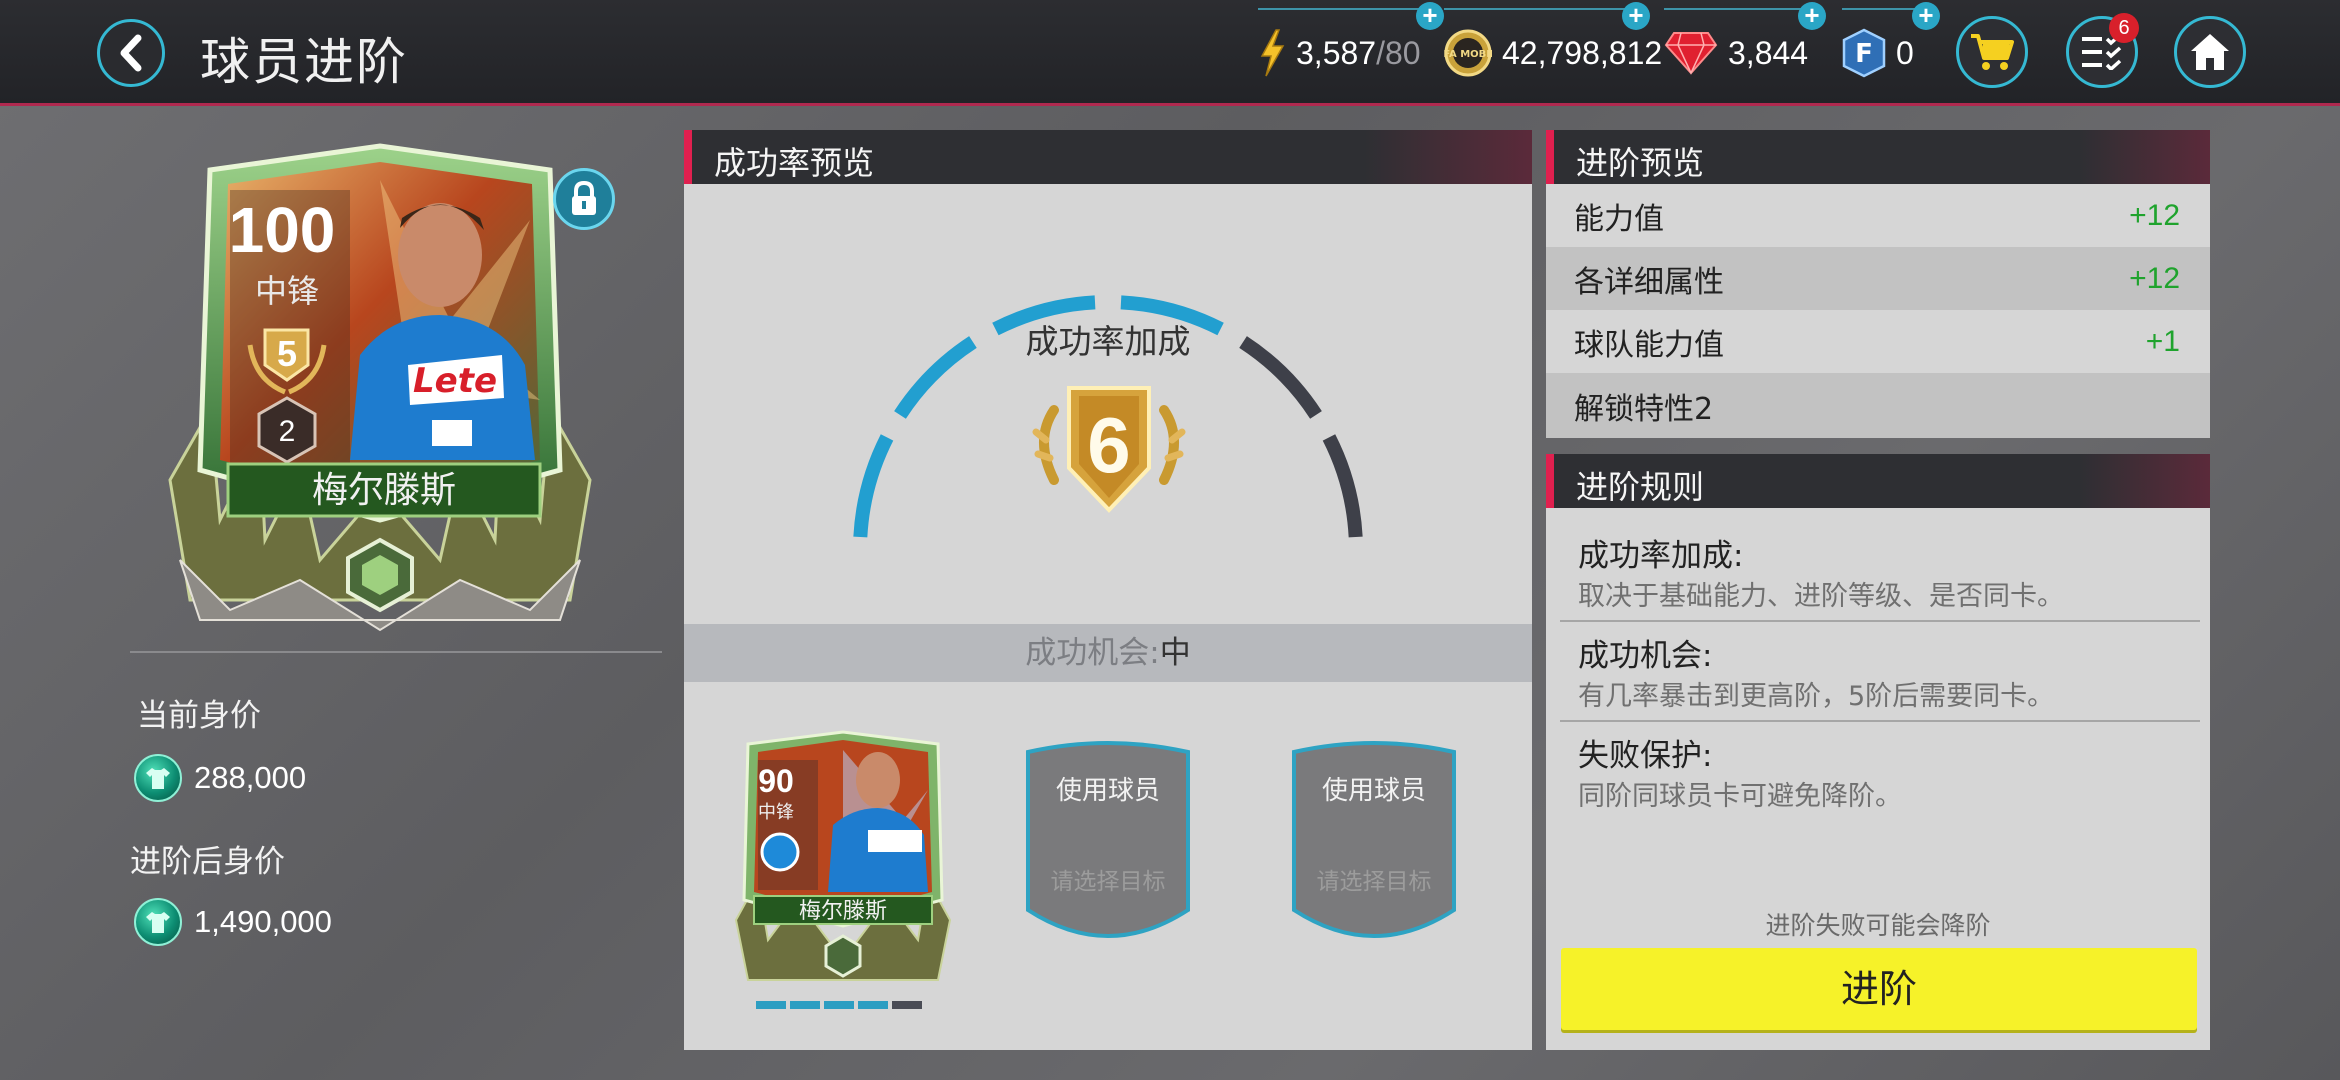 The image size is (2340, 1080). What do you see at coordinates (843, 863) in the screenshot?
I see `material-player-card: 90 中锋 梅尔滕斯` at bounding box center [843, 863].